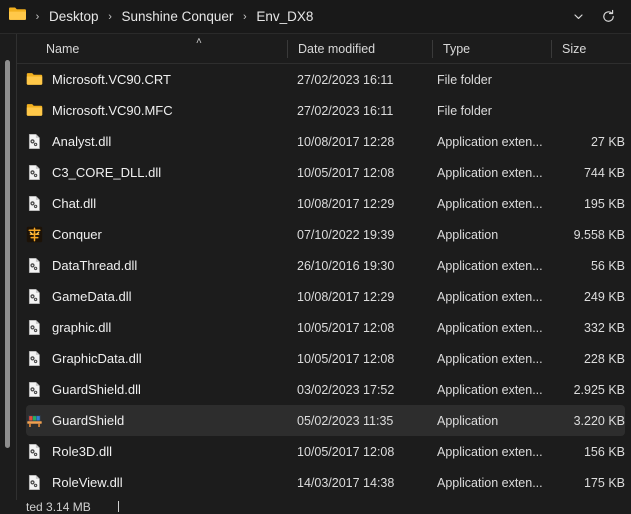 The width and height of the screenshot is (631, 514). What do you see at coordinates (88, 420) in the screenshot?
I see `file-name-label: GuardShield` at bounding box center [88, 420].